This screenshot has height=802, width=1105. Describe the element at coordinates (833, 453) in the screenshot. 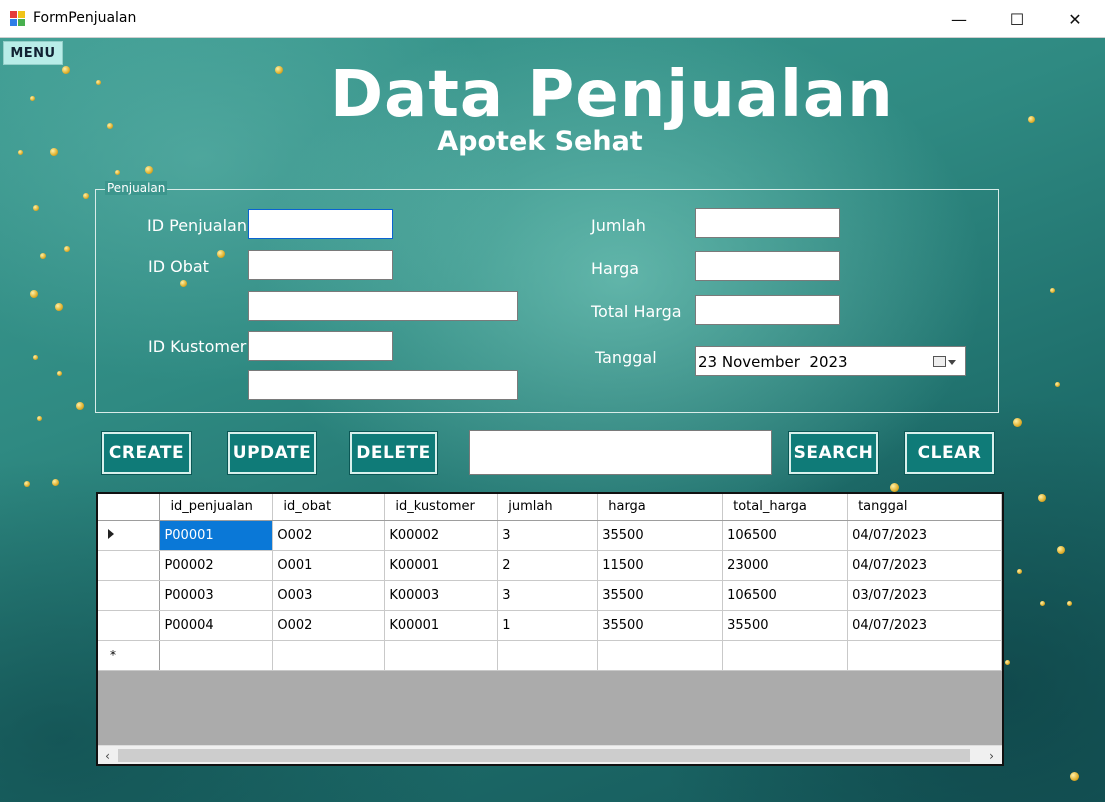

I see `search-button: SEARCH` at that location.